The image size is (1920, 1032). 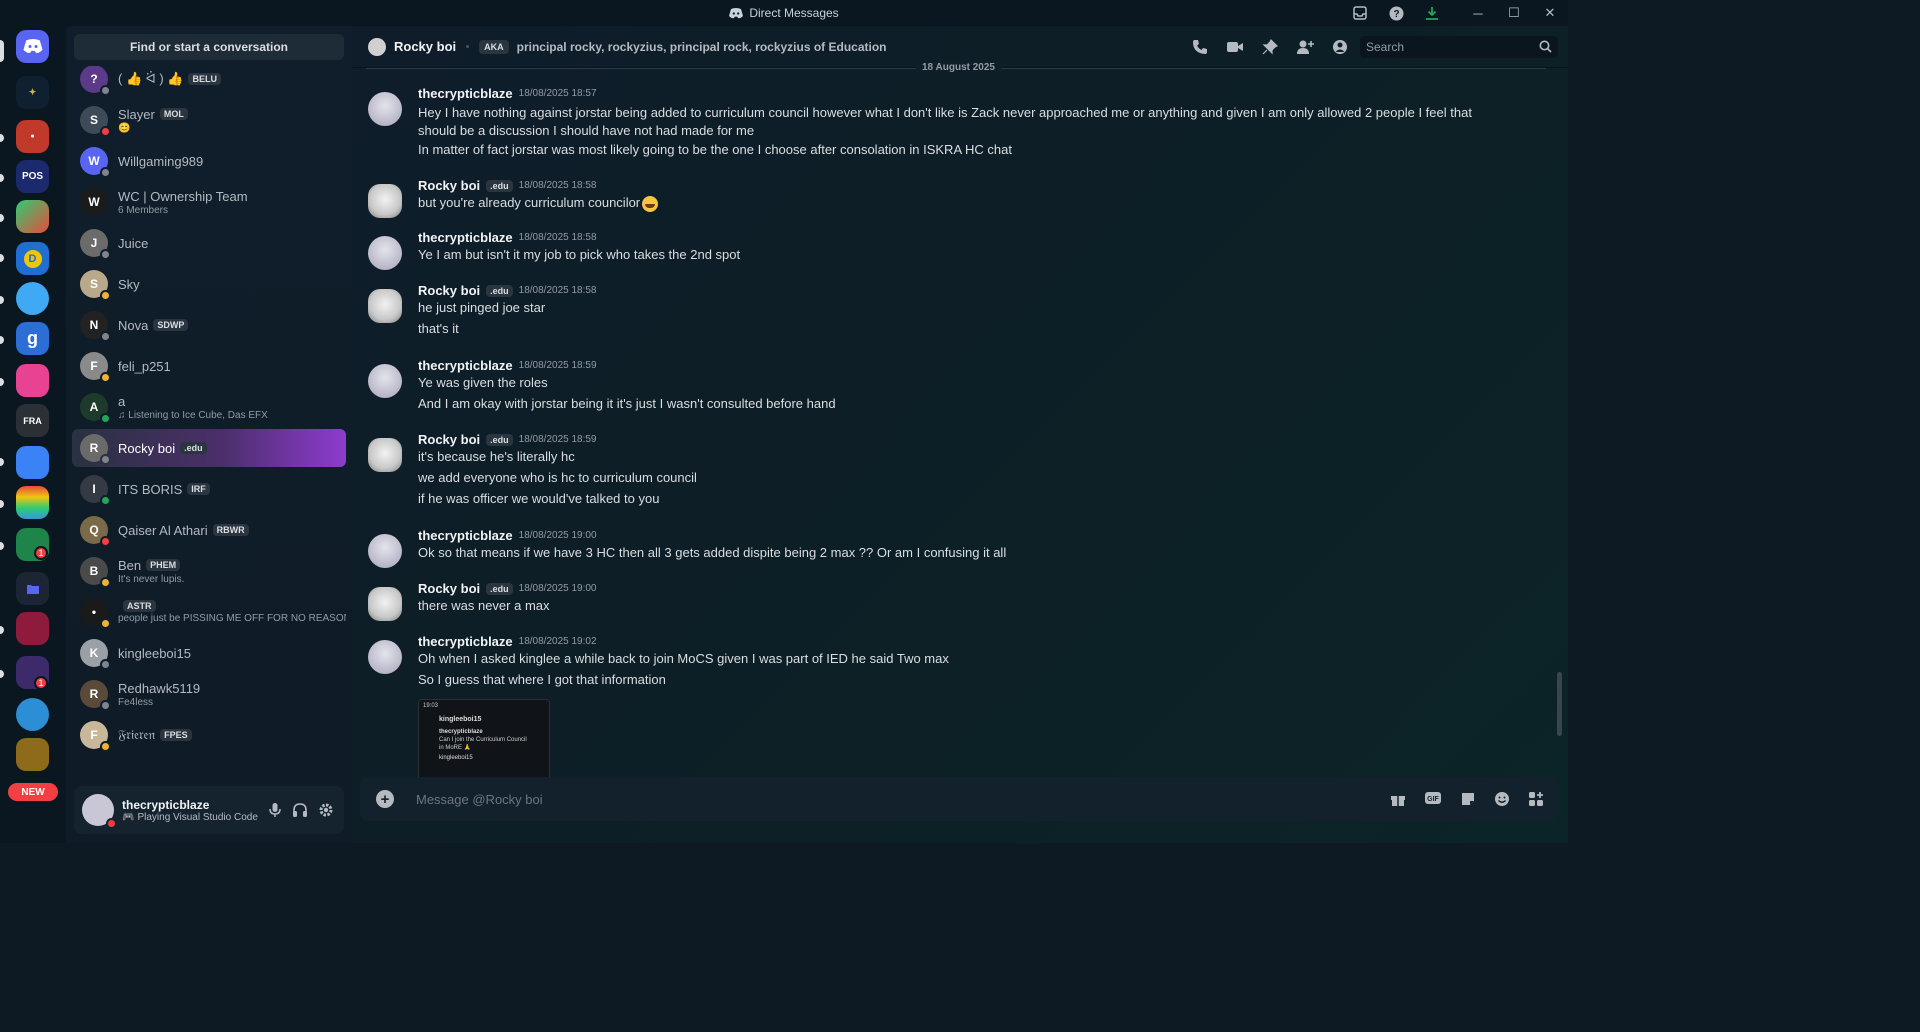 What do you see at coordinates (1200, 47) in the screenshot?
I see `voice-call-icon` at bounding box center [1200, 47].